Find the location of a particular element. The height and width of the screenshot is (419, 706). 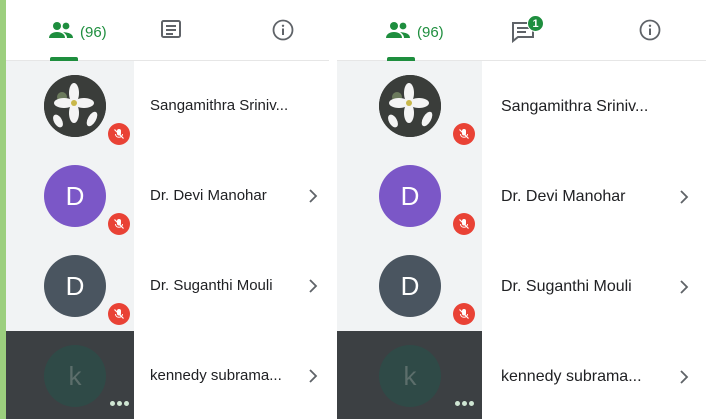

tab-chat: 1 is located at coordinates (527, 32).